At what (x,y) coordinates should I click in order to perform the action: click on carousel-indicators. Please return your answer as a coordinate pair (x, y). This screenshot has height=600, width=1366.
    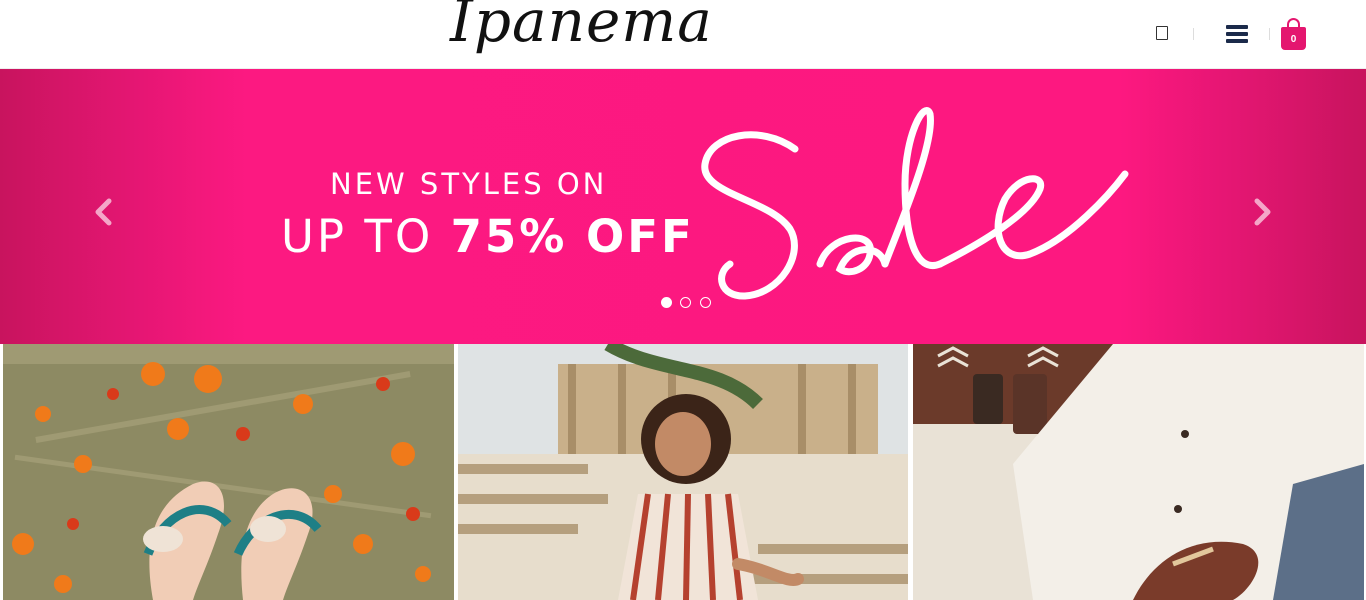
    Looking at the image, I should click on (688, 303).